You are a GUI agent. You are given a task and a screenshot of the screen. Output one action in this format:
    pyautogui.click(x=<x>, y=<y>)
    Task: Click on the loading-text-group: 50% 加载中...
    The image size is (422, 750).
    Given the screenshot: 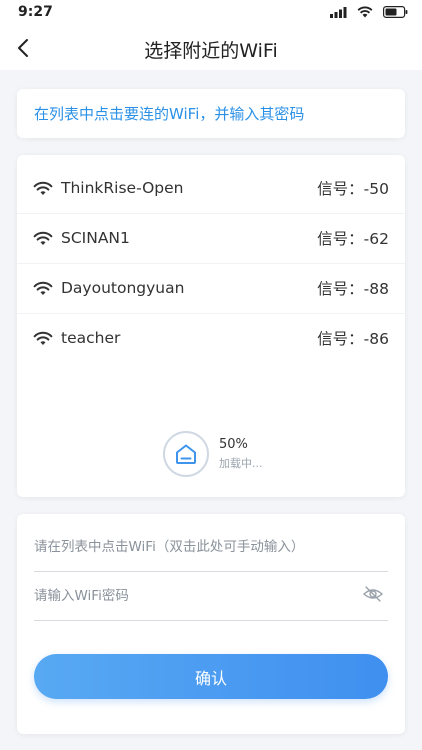 What is the action you would take?
    pyautogui.click(x=241, y=454)
    